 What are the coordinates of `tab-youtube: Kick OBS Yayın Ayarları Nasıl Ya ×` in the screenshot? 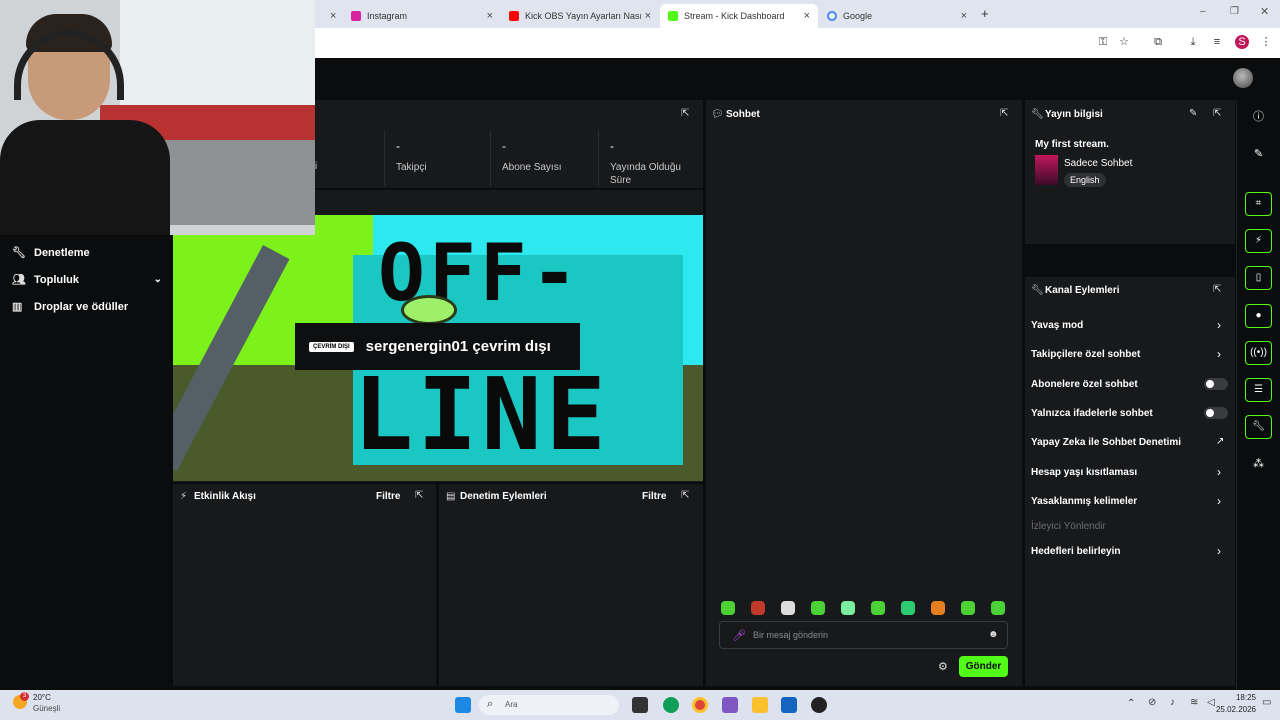 It's located at (580, 16).